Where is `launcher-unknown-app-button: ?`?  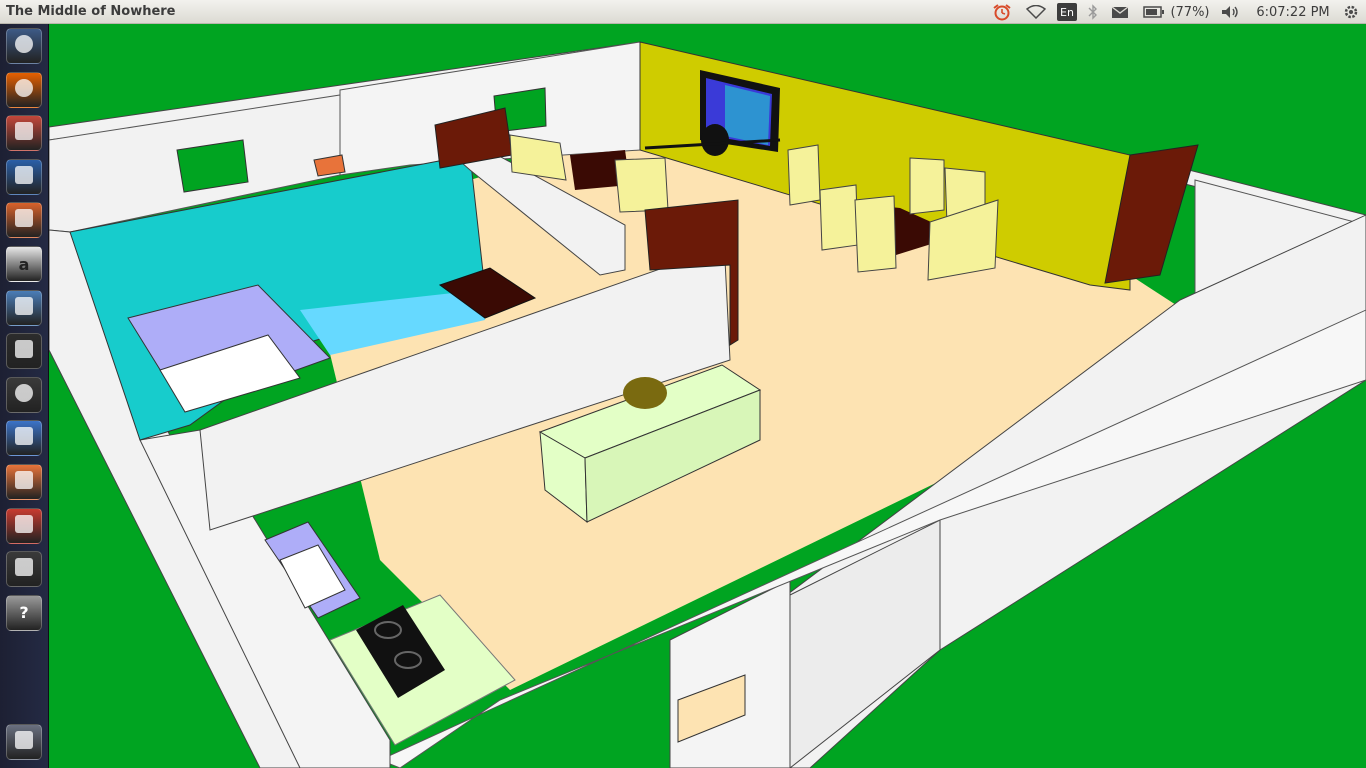 launcher-unknown-app-button: ? is located at coordinates (24, 612).